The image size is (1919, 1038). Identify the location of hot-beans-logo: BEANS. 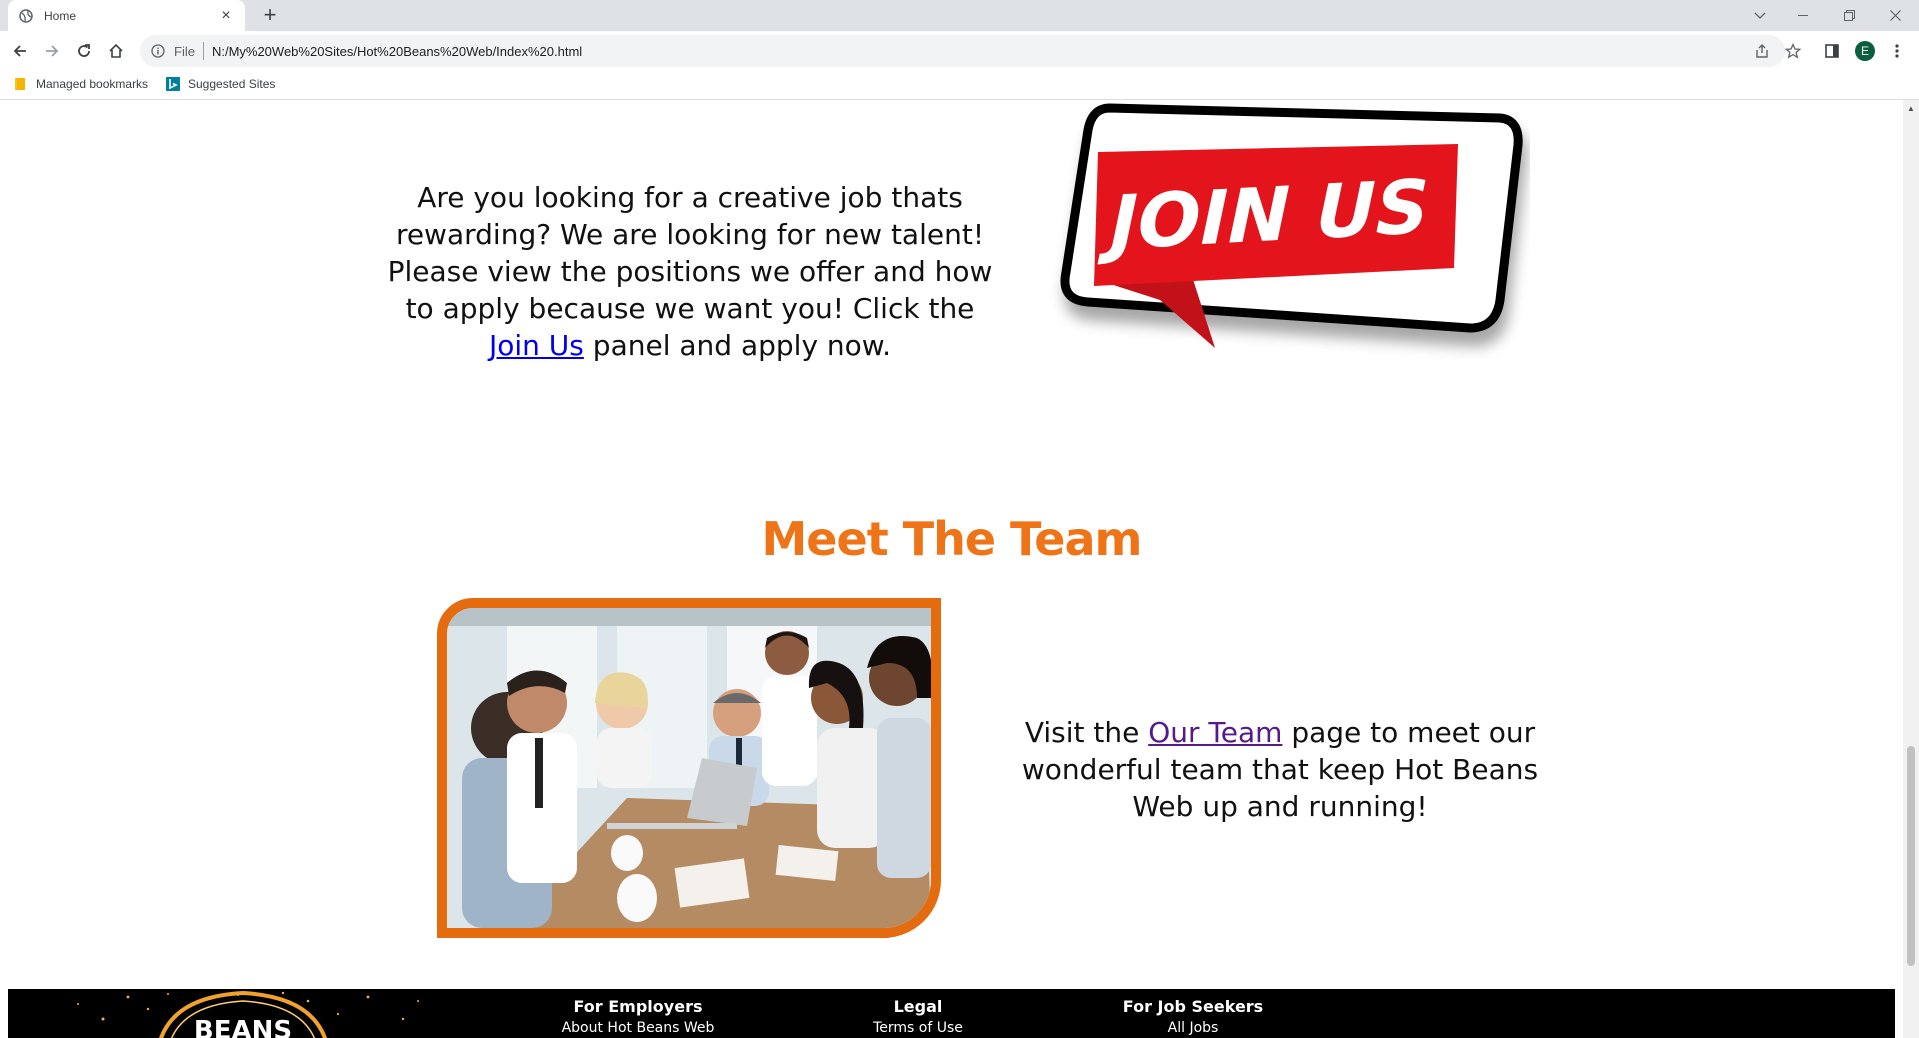
(243, 1013).